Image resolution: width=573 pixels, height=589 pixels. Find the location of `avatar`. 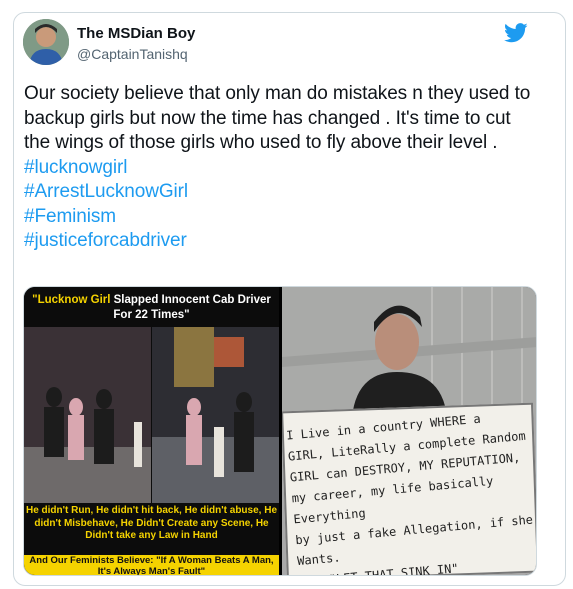

avatar is located at coordinates (46, 42).